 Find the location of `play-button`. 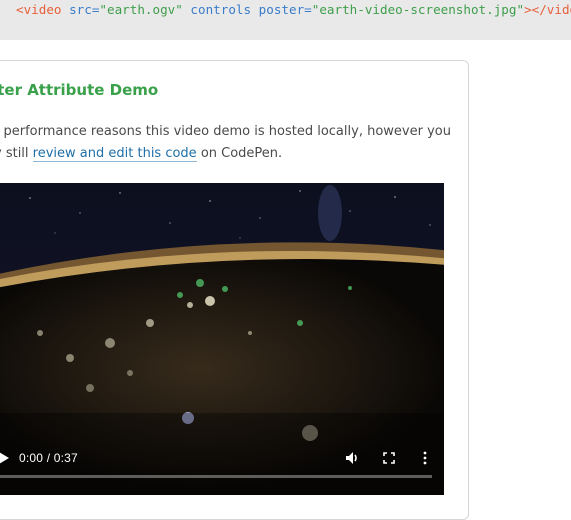

play-button is located at coordinates (5, 458).